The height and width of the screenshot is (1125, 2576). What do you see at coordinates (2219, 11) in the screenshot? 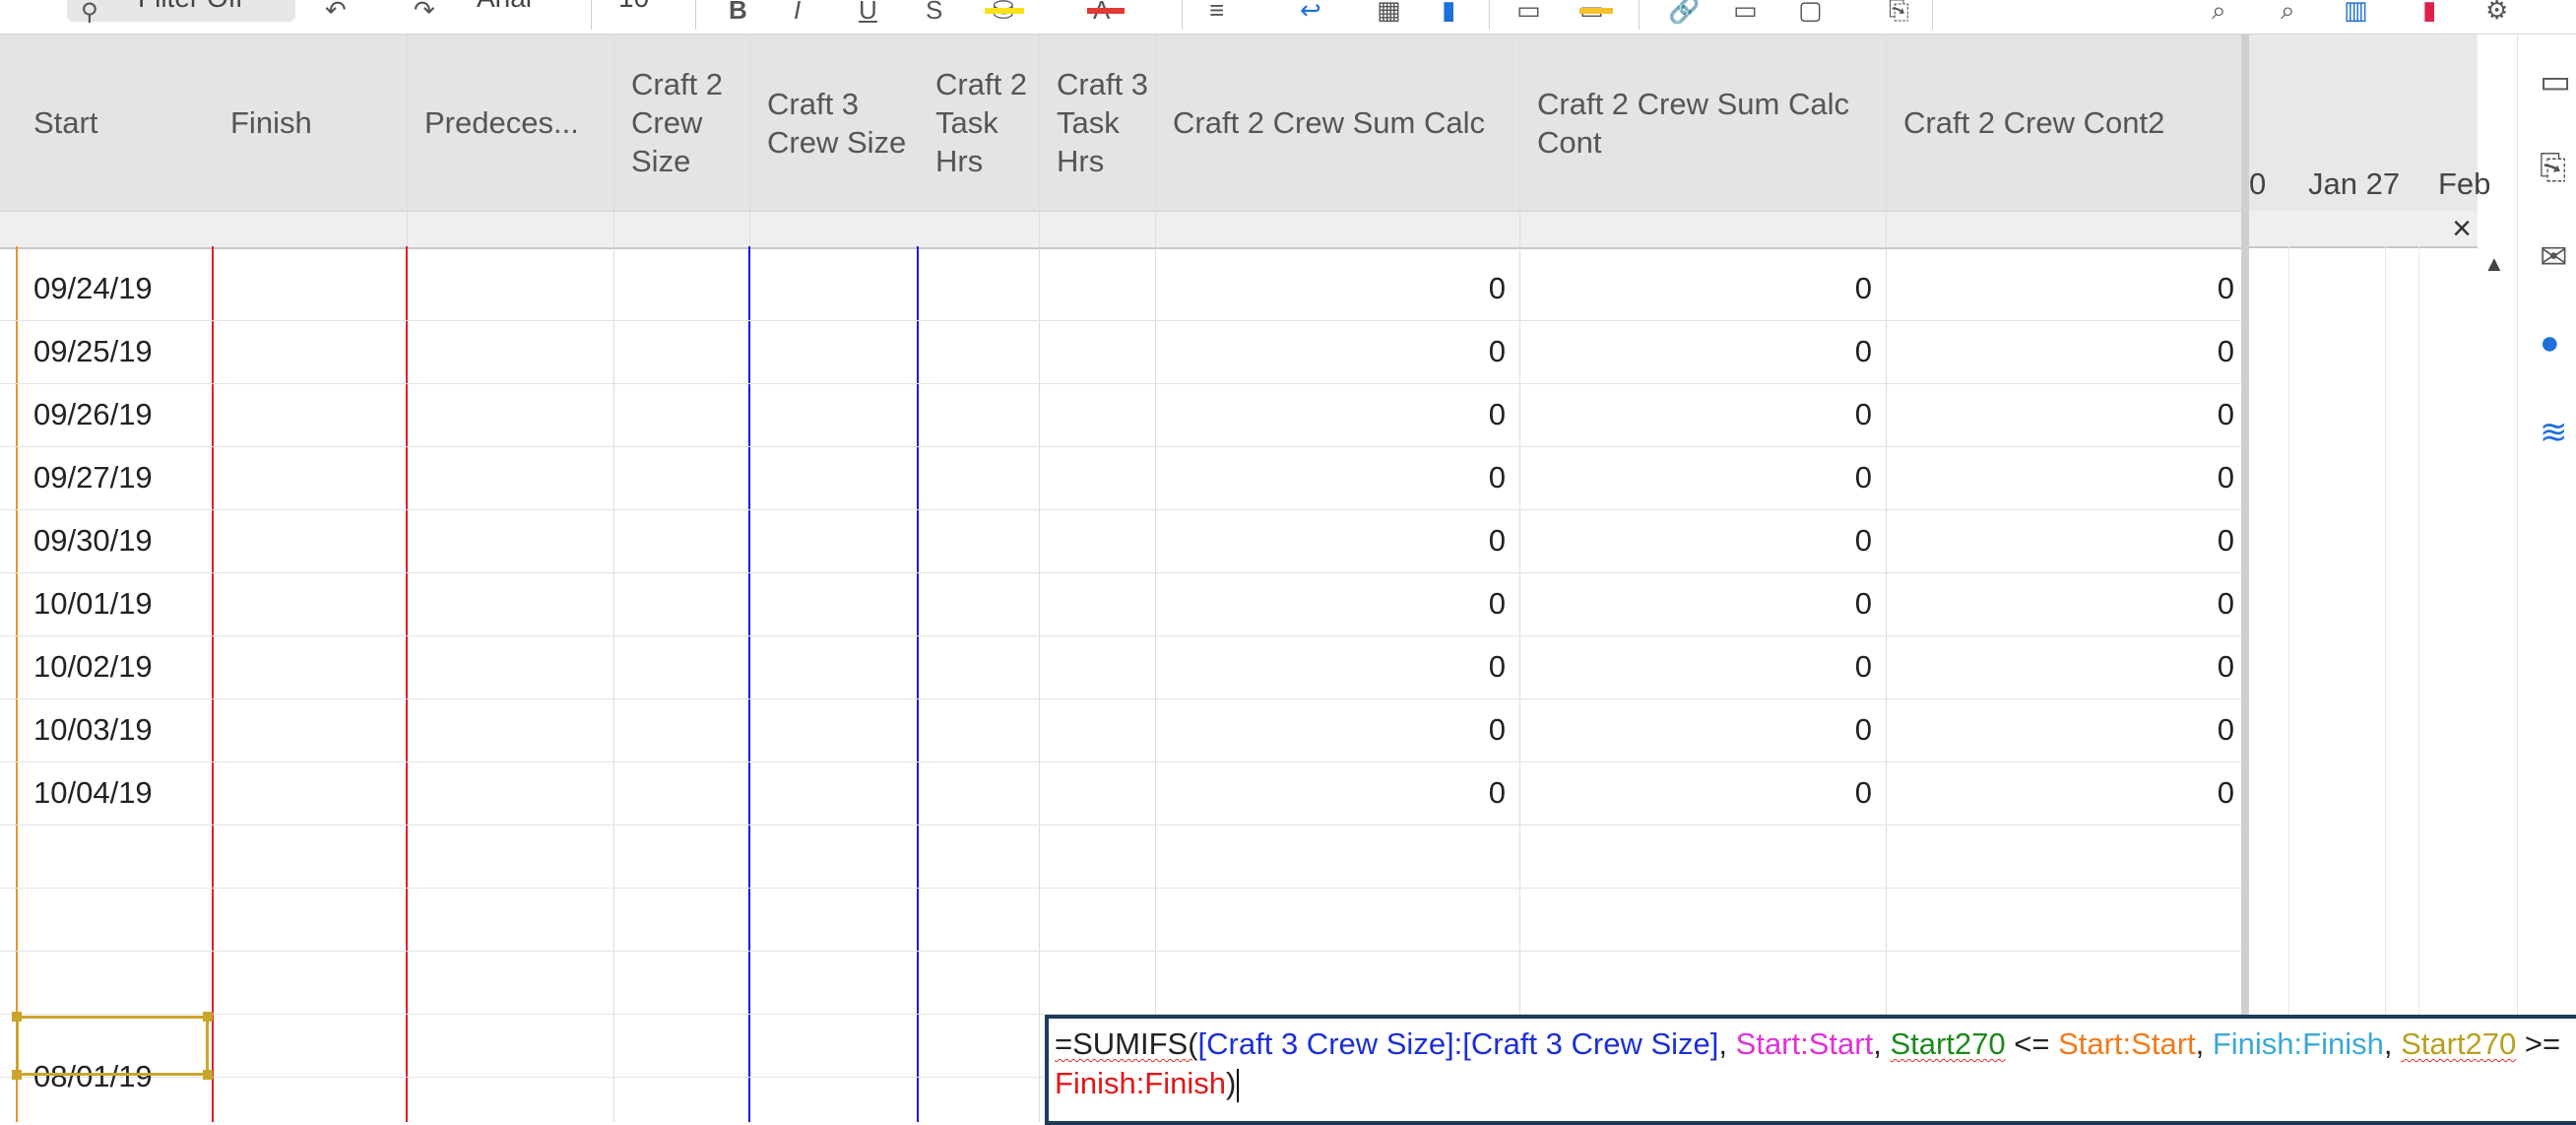
I see `search-icon: ⌕` at bounding box center [2219, 11].